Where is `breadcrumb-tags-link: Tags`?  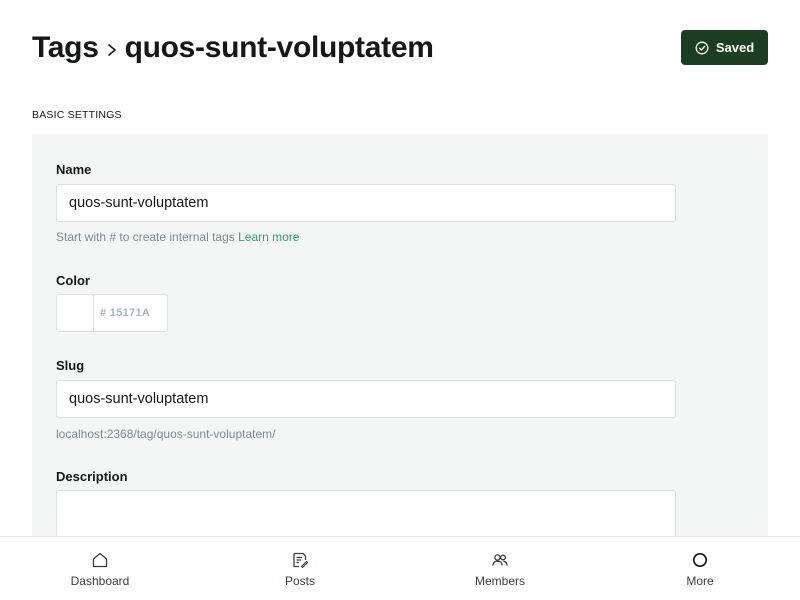
breadcrumb-tags-link: Tags is located at coordinates (65, 48).